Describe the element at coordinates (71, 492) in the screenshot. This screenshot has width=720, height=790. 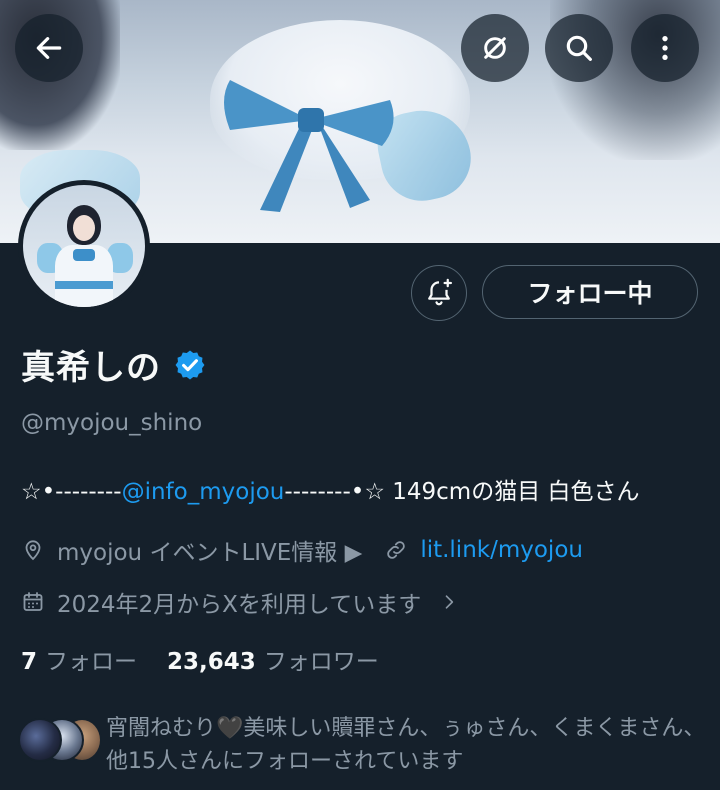
I see `bio-prefix: ☆•--------` at that location.